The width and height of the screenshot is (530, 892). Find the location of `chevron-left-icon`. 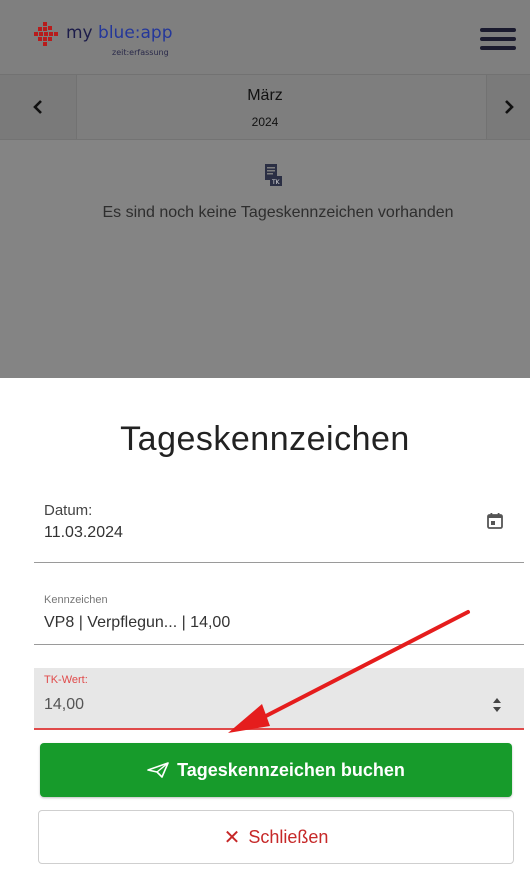

chevron-left-icon is located at coordinates (38, 107).